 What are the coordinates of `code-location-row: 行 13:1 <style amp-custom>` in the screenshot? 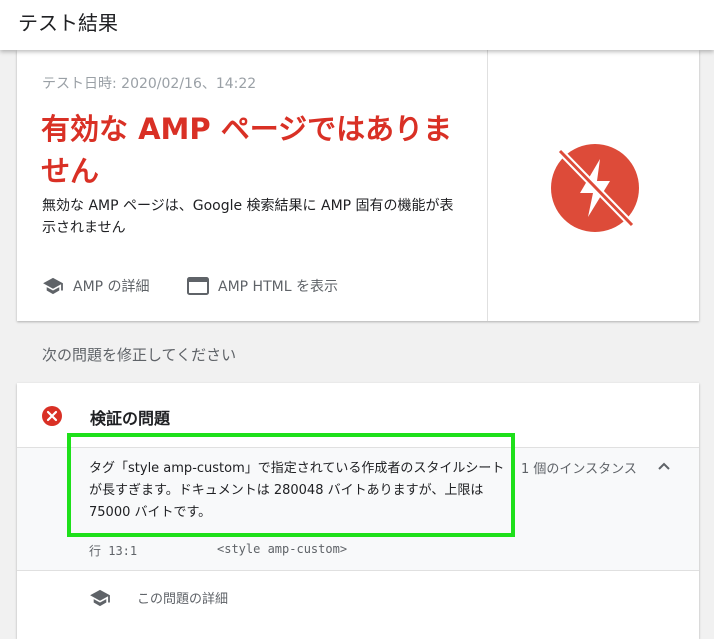 It's located at (358, 550).